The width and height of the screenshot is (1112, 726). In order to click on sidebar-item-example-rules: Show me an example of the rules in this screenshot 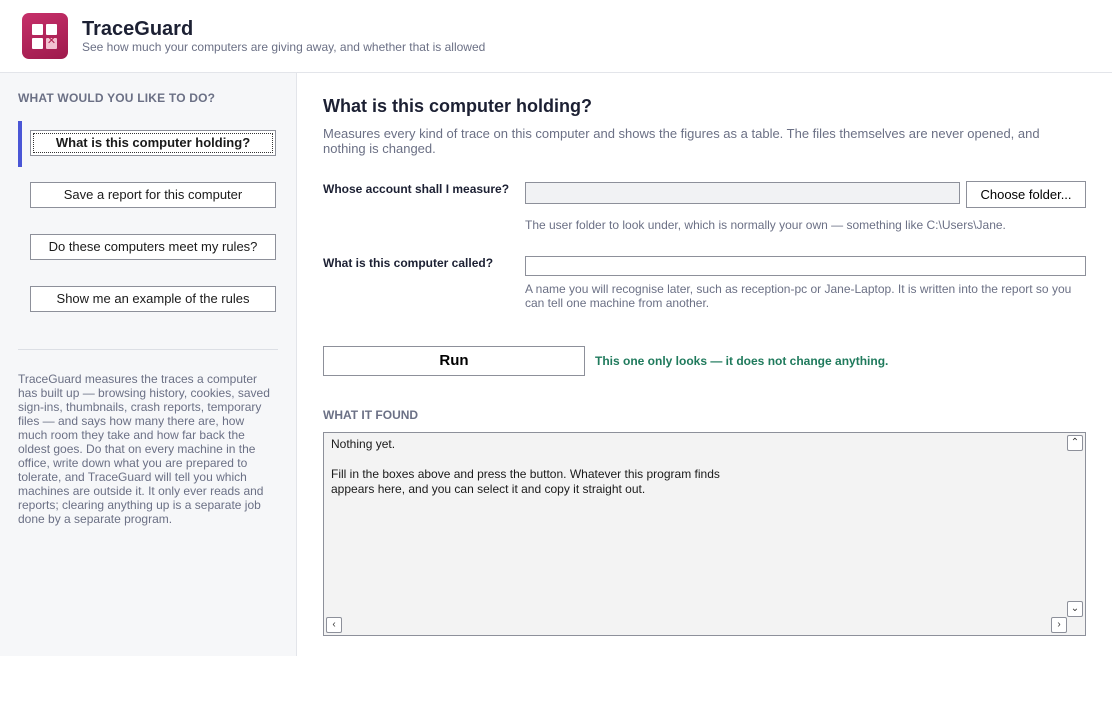, I will do `click(153, 299)`.